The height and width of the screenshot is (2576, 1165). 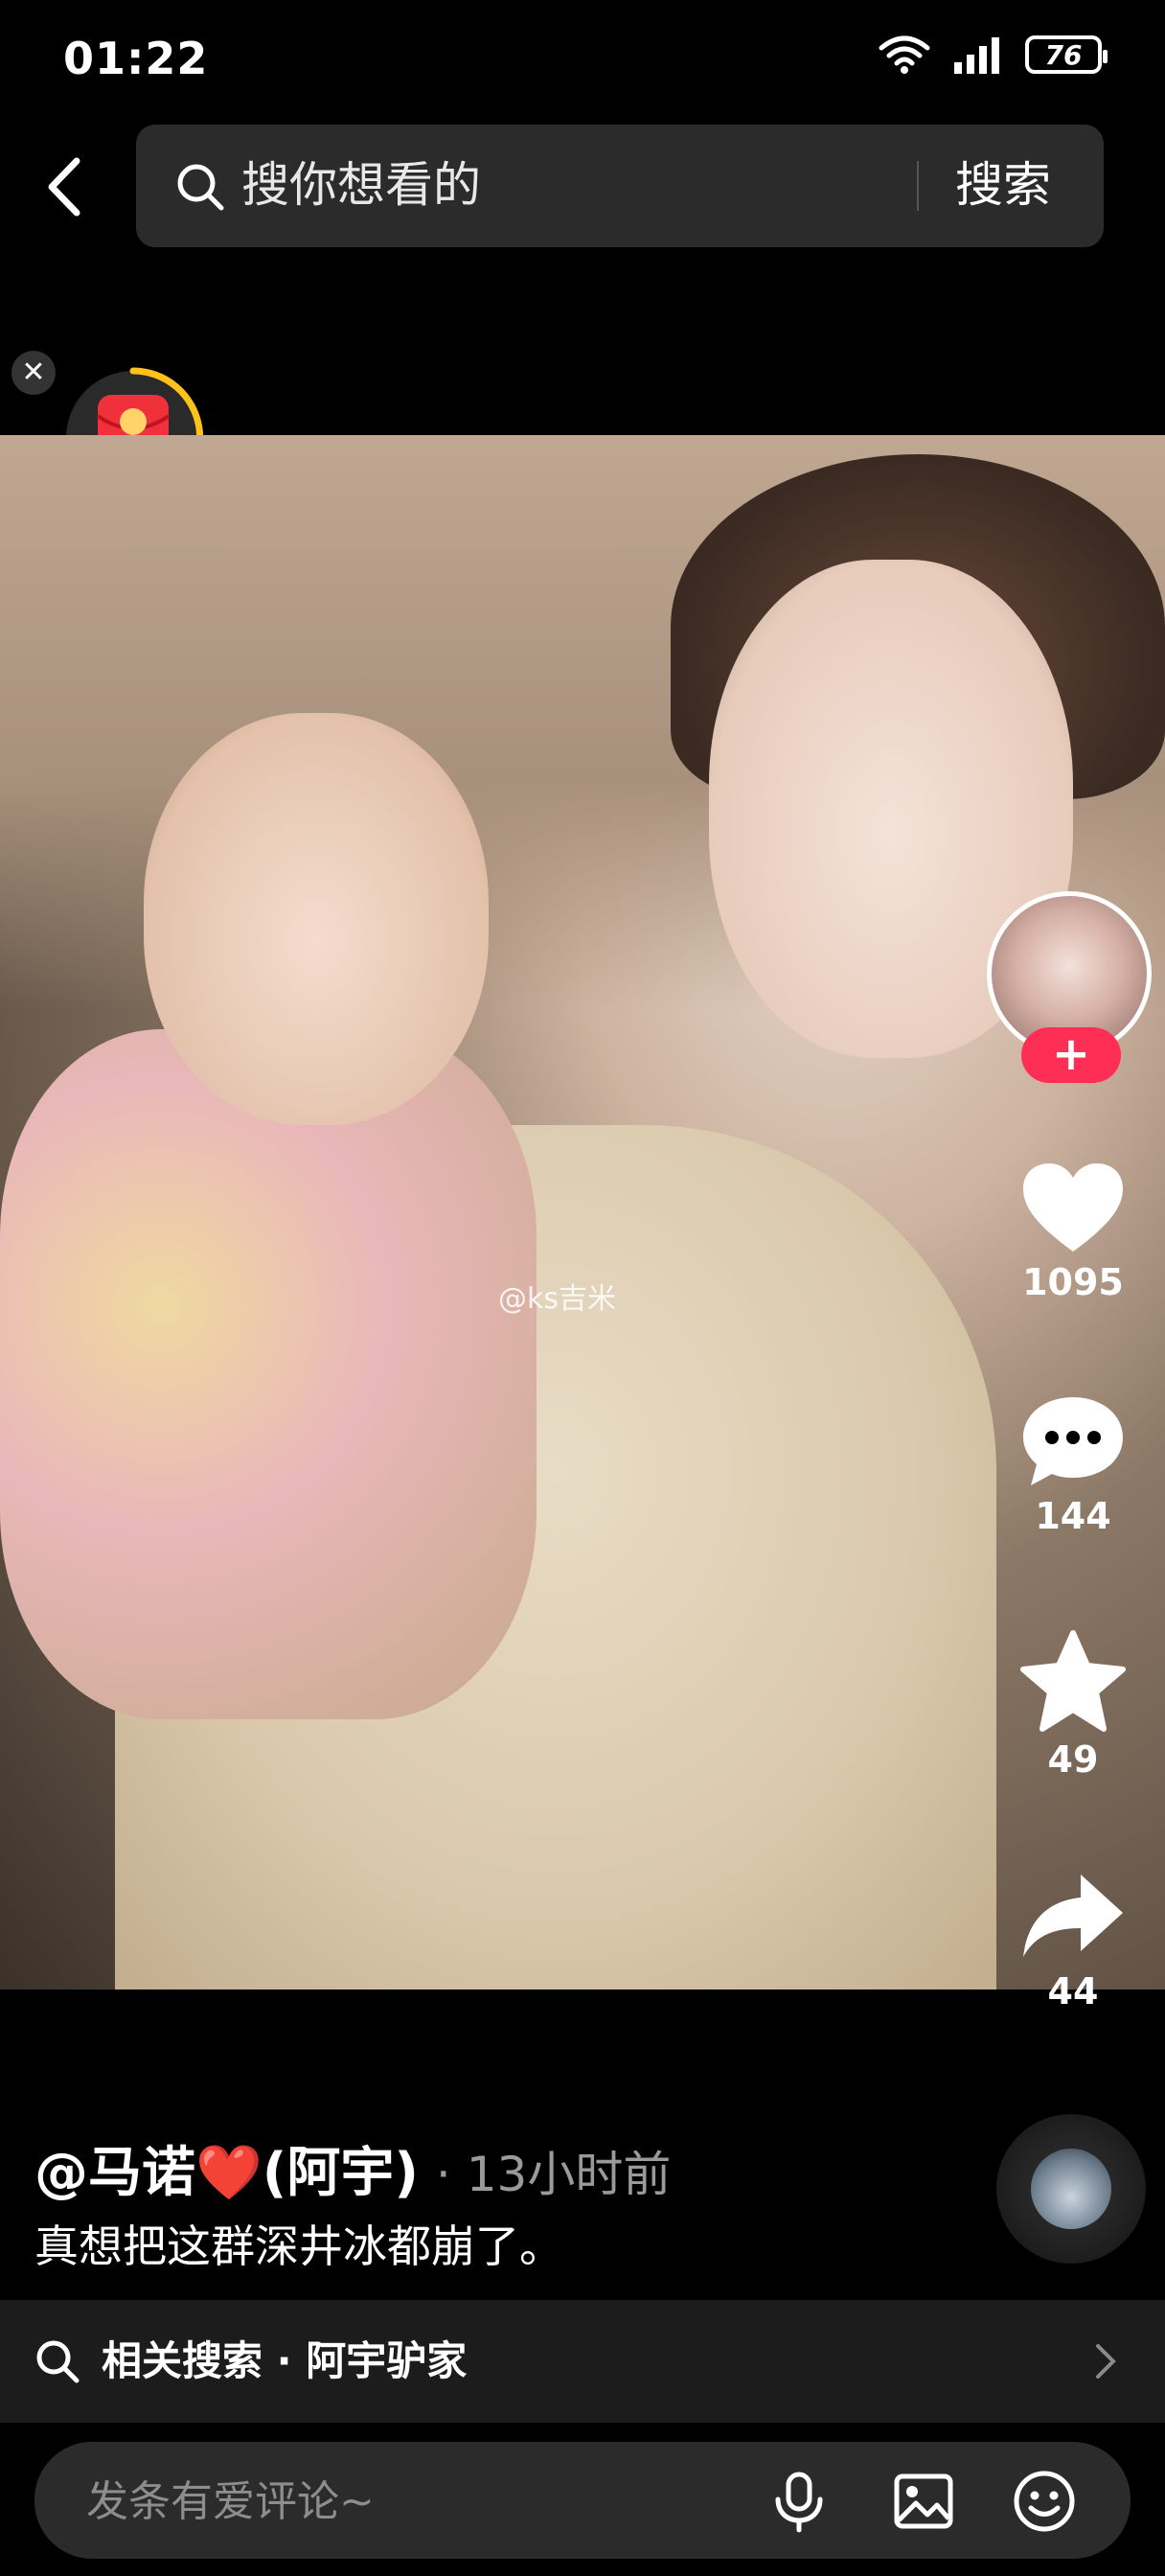 I want to click on post-caption: 真想把这群深井冰都崩了。, so click(x=298, y=2246).